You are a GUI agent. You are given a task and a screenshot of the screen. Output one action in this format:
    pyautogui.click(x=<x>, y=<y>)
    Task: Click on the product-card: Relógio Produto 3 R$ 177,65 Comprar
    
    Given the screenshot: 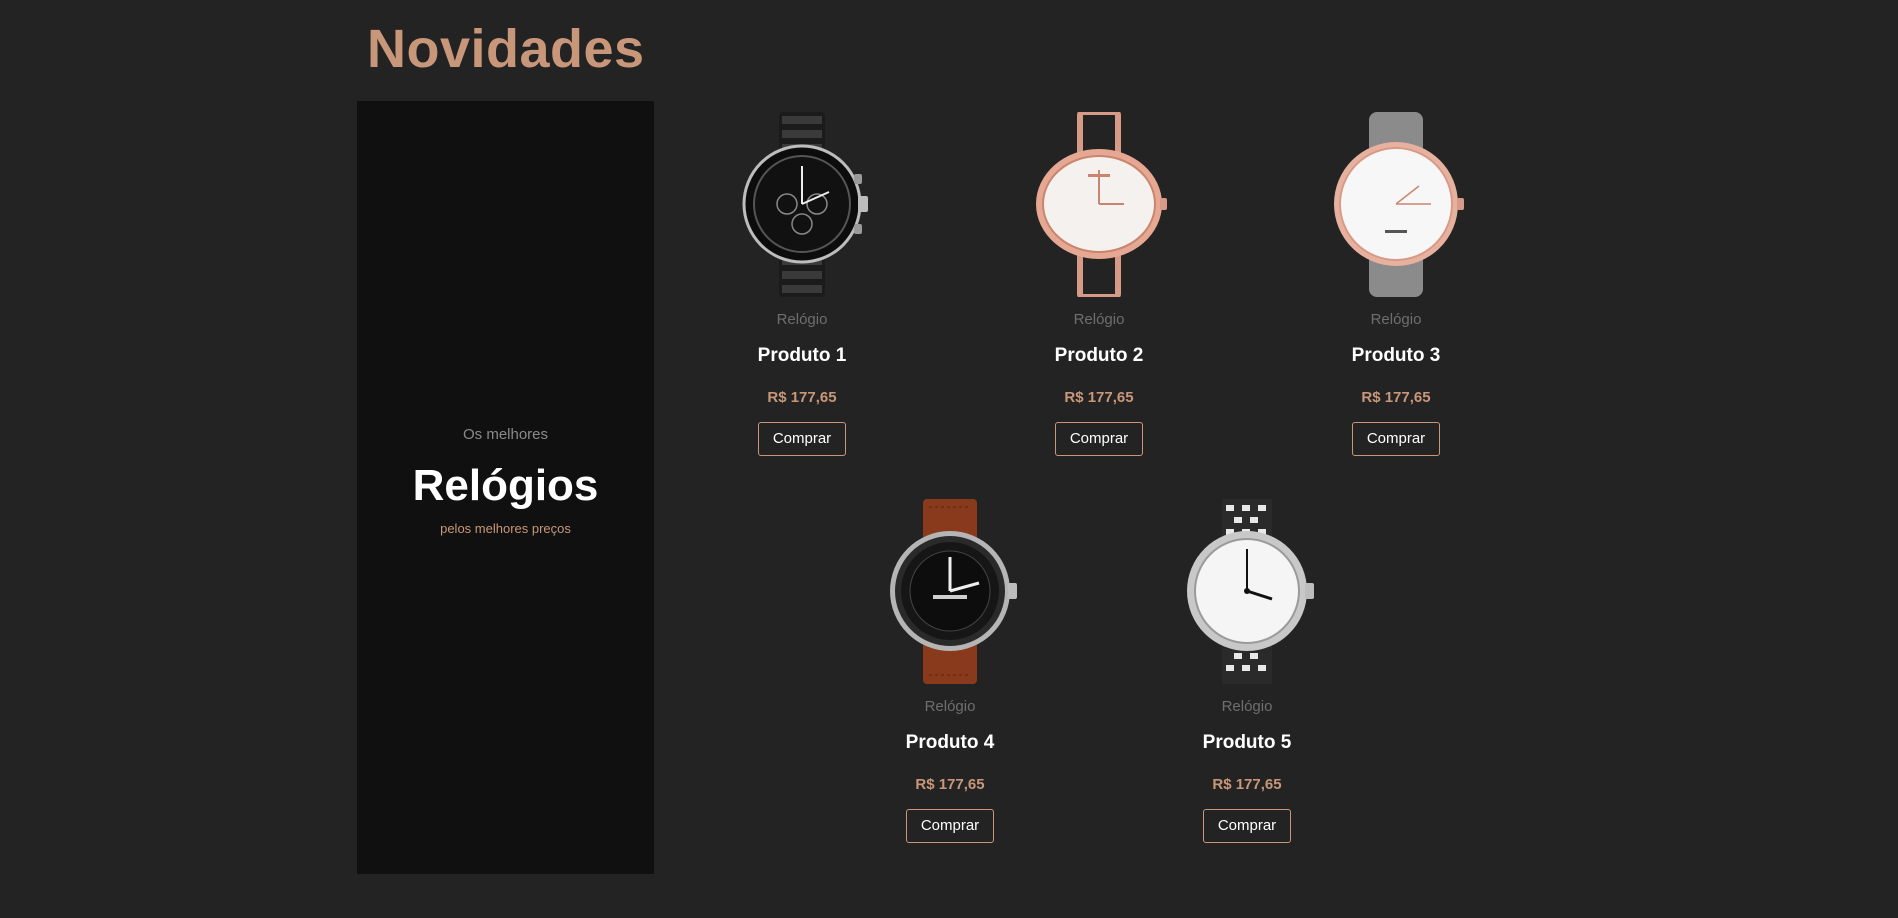 What is the action you would take?
    pyautogui.click(x=1396, y=284)
    